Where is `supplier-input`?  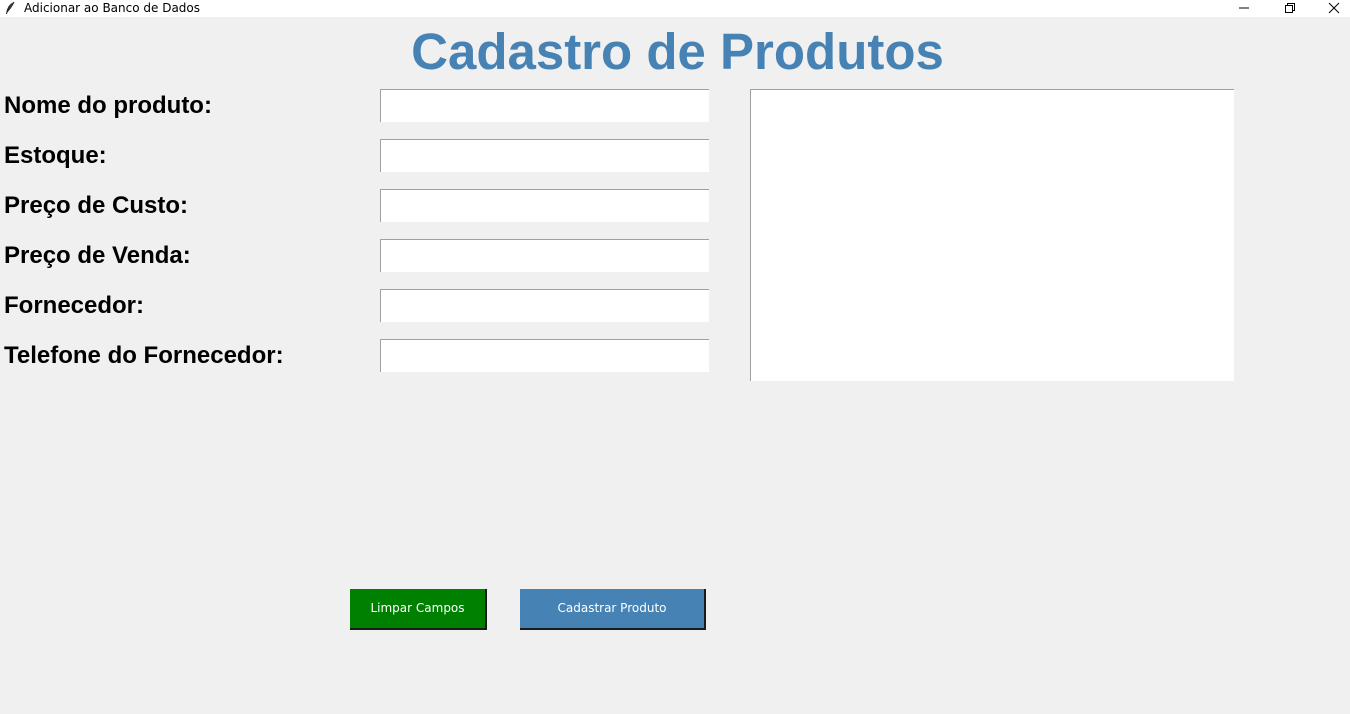
supplier-input is located at coordinates (544, 305).